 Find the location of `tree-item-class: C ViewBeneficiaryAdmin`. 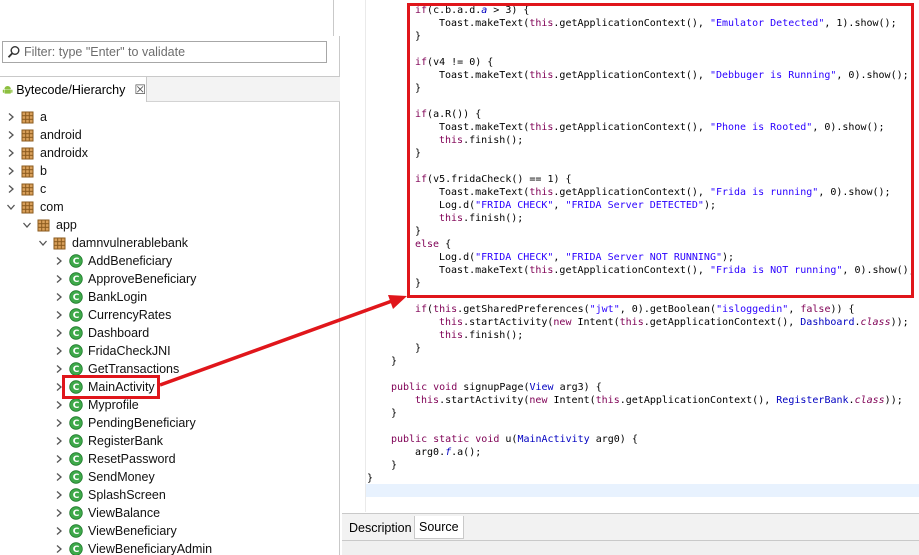

tree-item-class: C ViewBeneficiaryAdmin is located at coordinates (133, 547).